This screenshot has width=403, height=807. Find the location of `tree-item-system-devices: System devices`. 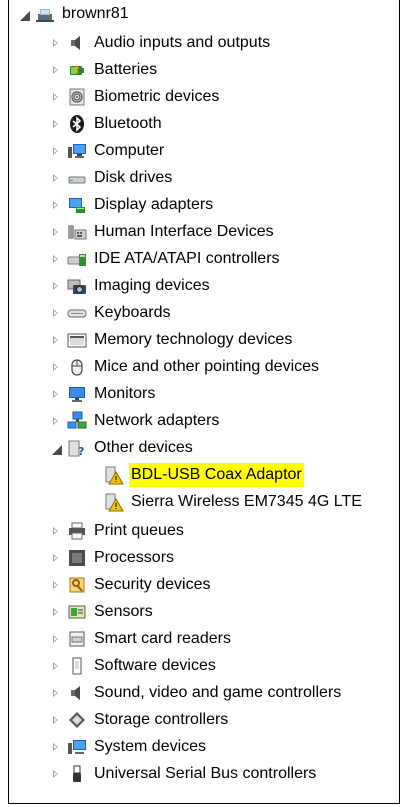

tree-item-system-devices: System devices is located at coordinates (128, 747).